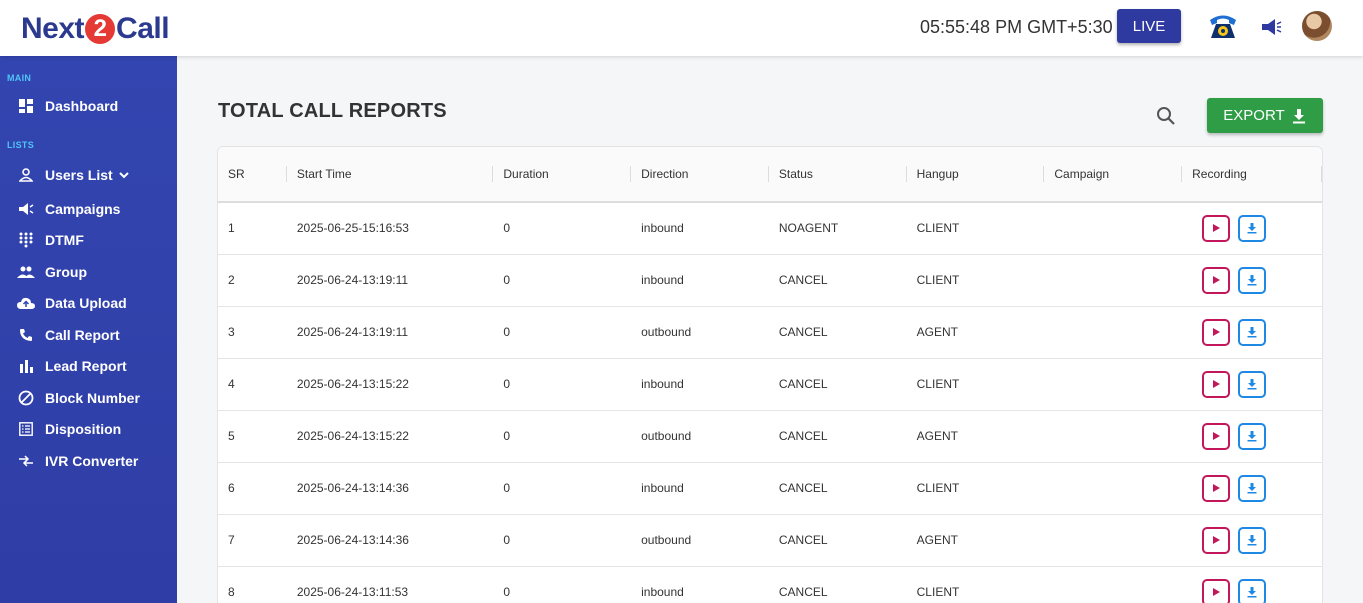 The height and width of the screenshot is (603, 1363). I want to click on sidebar-item-dashboard: Dashboard, so click(67, 106).